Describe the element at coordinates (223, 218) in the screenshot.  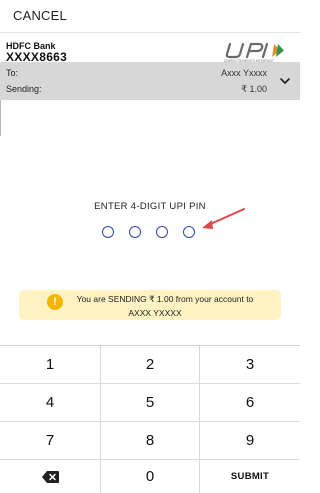
I see `annotation-arrow` at that location.